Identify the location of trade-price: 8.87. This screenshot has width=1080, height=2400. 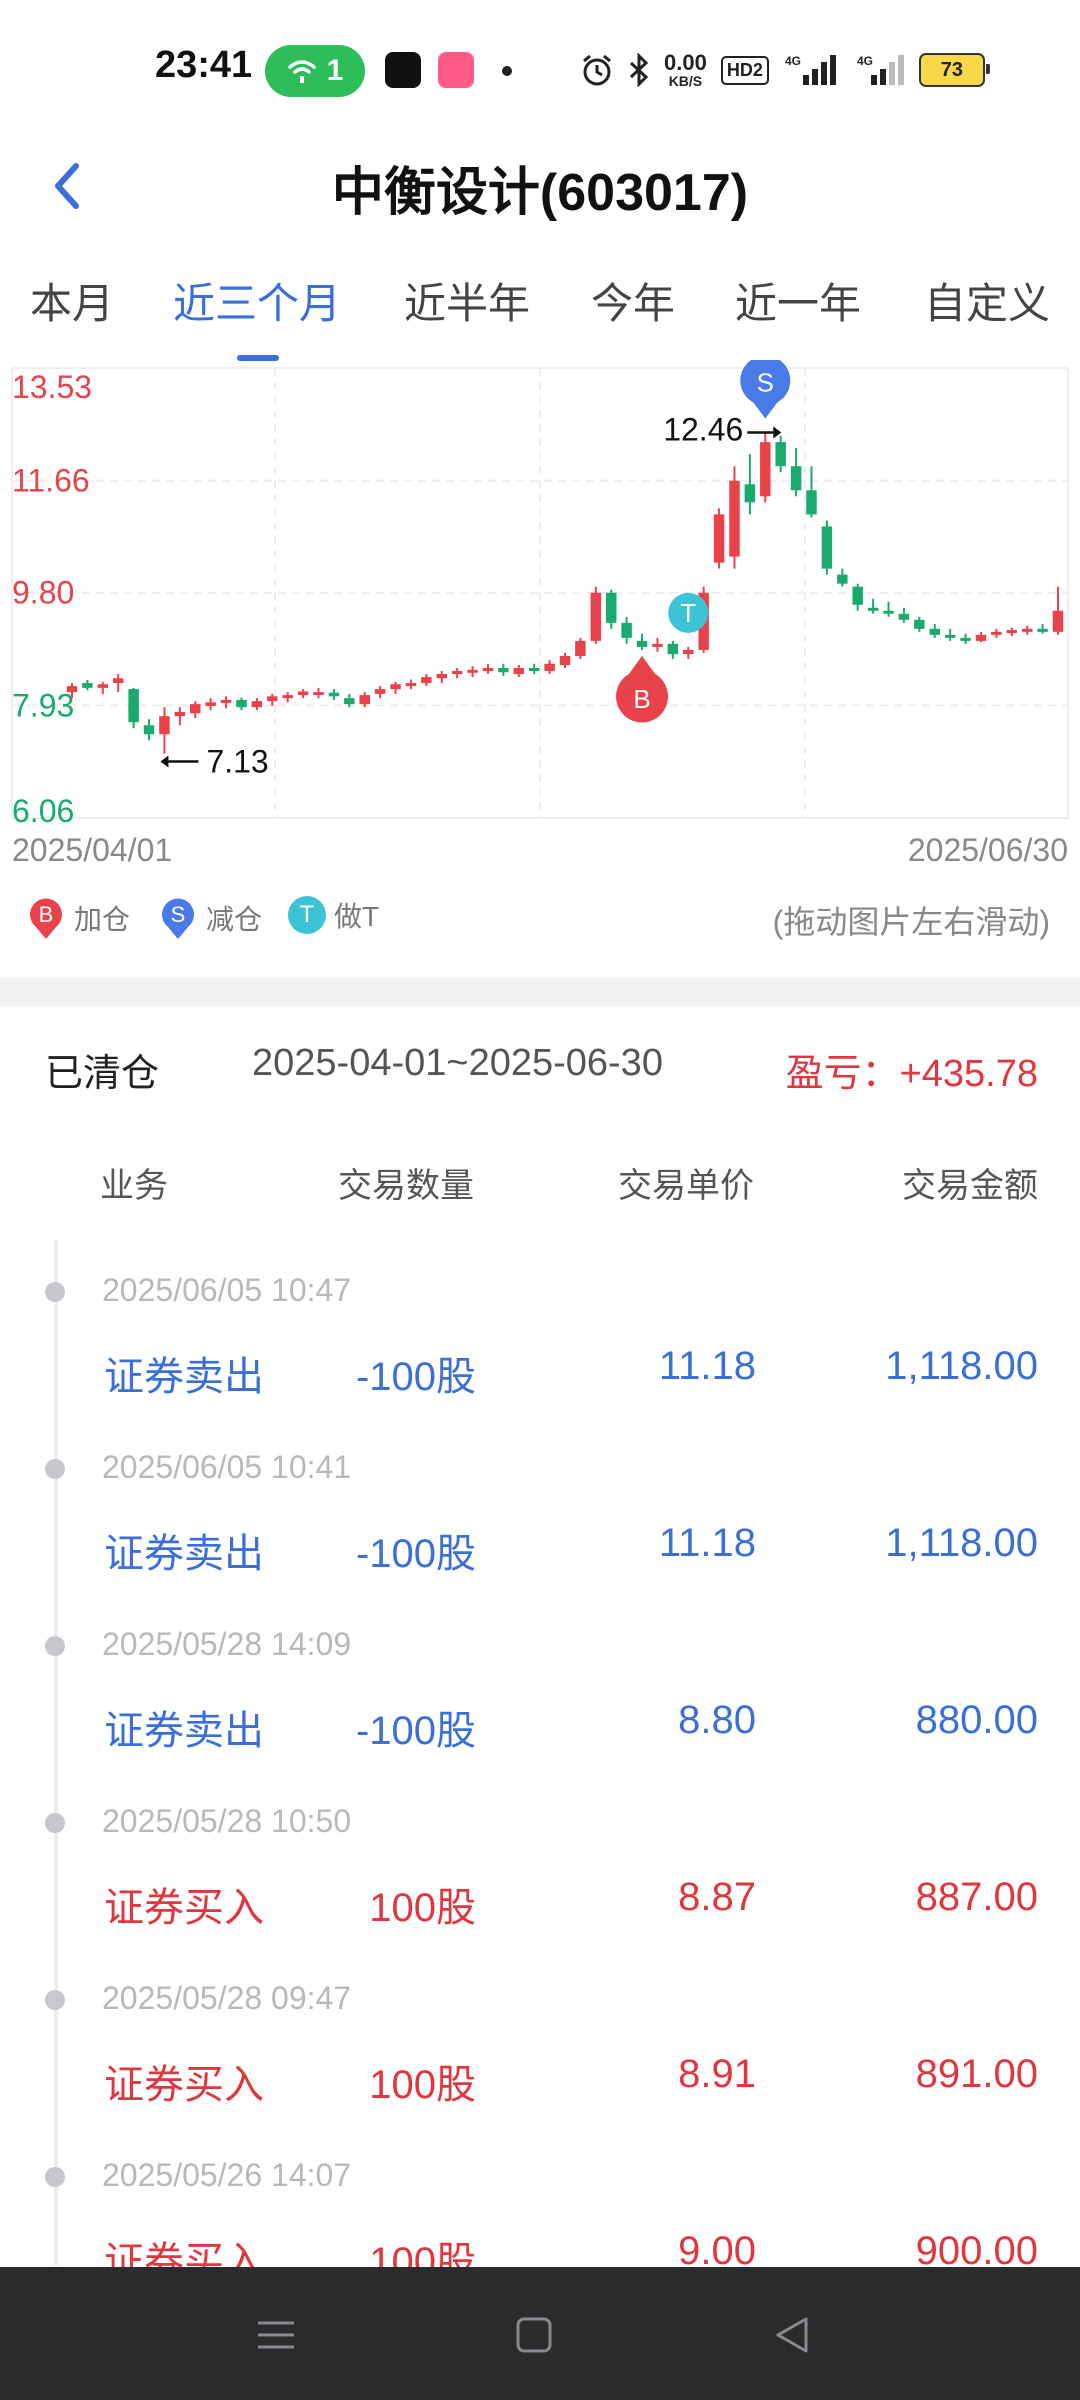
(717, 1897).